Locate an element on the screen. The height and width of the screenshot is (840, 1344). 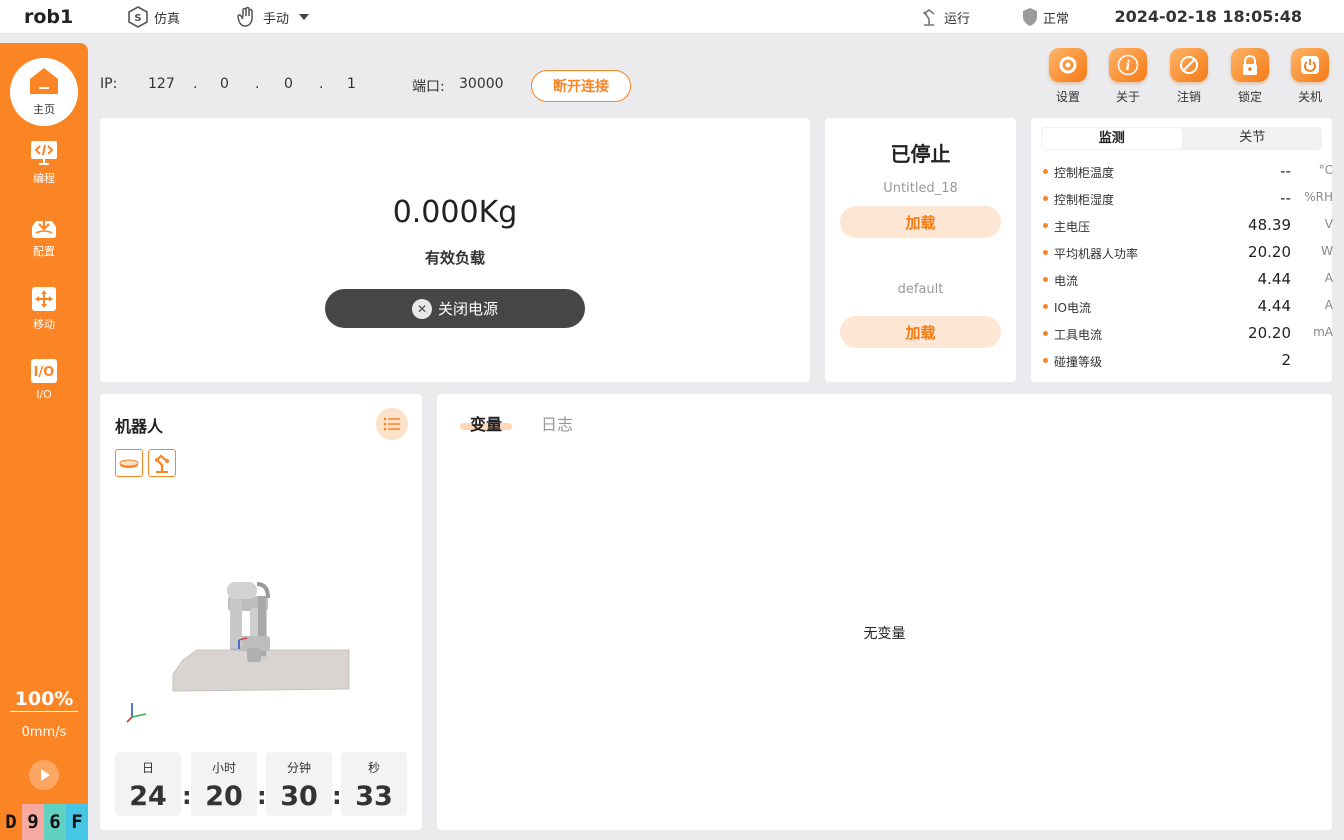
monitor-row: 控制柜湿度 -- %RH is located at coordinates (1188, 199).